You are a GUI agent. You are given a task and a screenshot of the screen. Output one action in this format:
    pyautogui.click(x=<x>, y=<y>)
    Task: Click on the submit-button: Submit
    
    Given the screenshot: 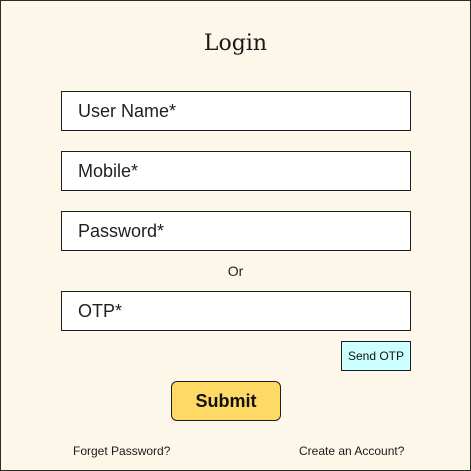 What is the action you would take?
    pyautogui.click(x=226, y=401)
    